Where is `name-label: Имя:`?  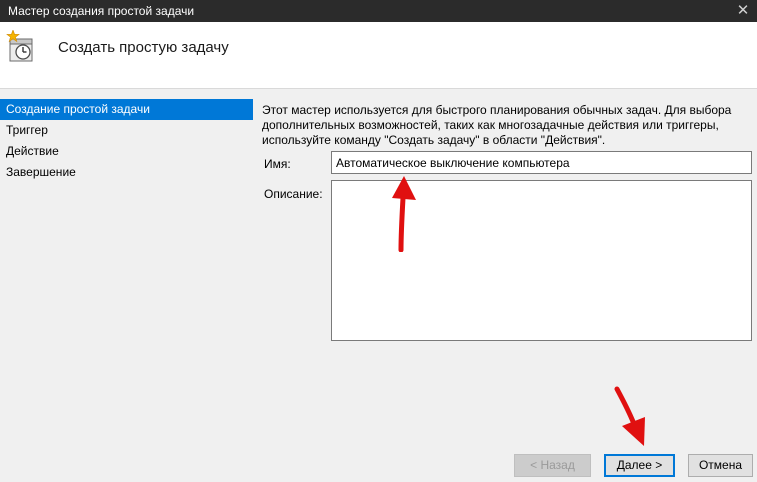
name-label: Имя: is located at coordinates (277, 164).